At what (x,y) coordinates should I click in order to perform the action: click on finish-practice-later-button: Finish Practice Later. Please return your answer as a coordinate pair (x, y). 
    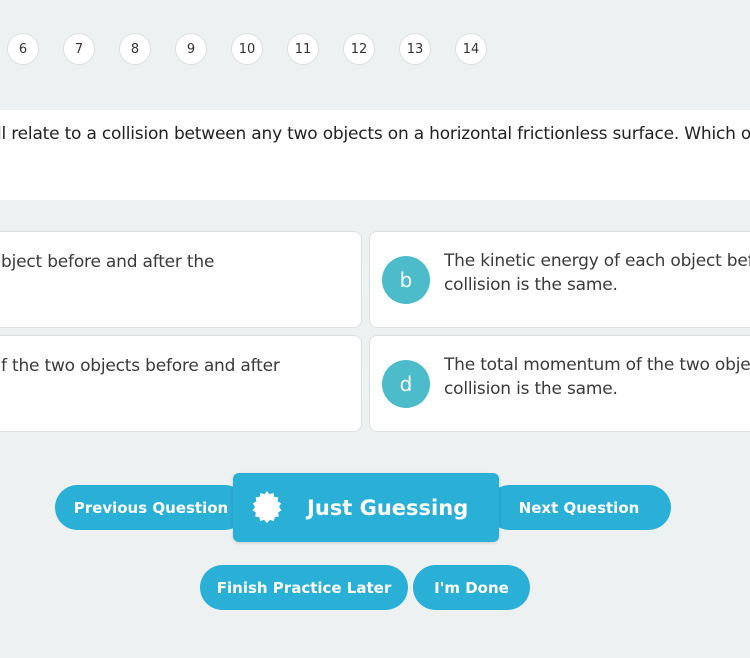
    Looking at the image, I should click on (304, 587).